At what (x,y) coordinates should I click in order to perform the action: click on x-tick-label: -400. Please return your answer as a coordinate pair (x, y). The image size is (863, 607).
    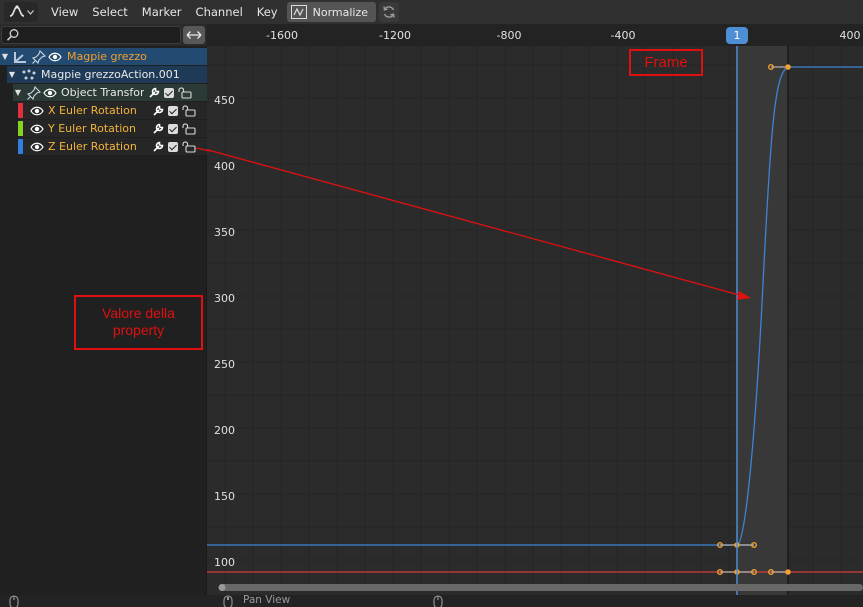
    Looking at the image, I should click on (623, 35).